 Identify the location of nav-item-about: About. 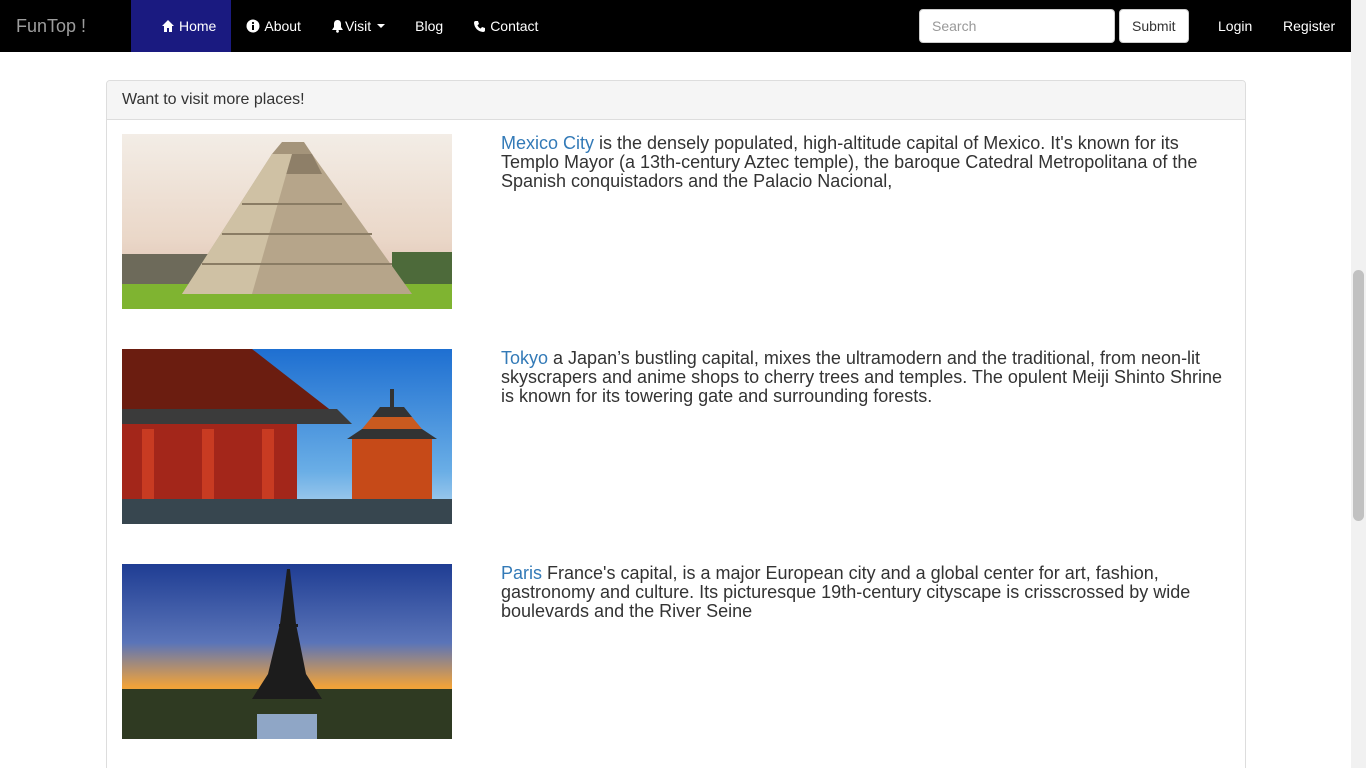
(273, 26).